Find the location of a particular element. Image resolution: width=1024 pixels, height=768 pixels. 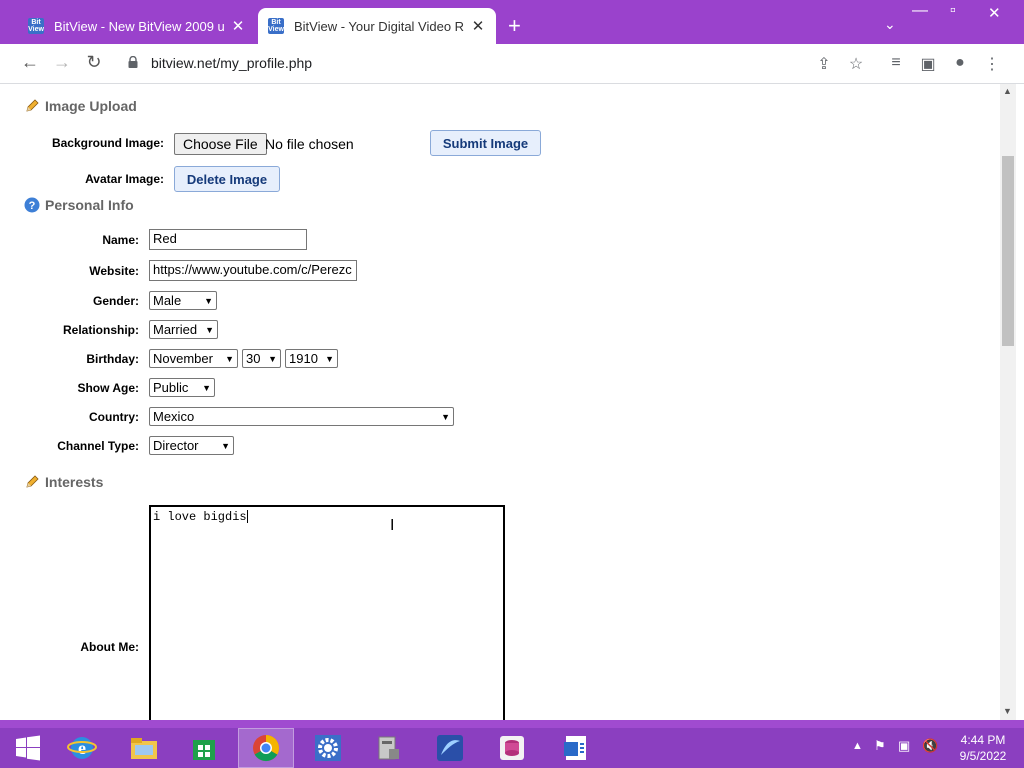

tab-title: BitView - New BitView 2009 upgr is located at coordinates (139, 26).